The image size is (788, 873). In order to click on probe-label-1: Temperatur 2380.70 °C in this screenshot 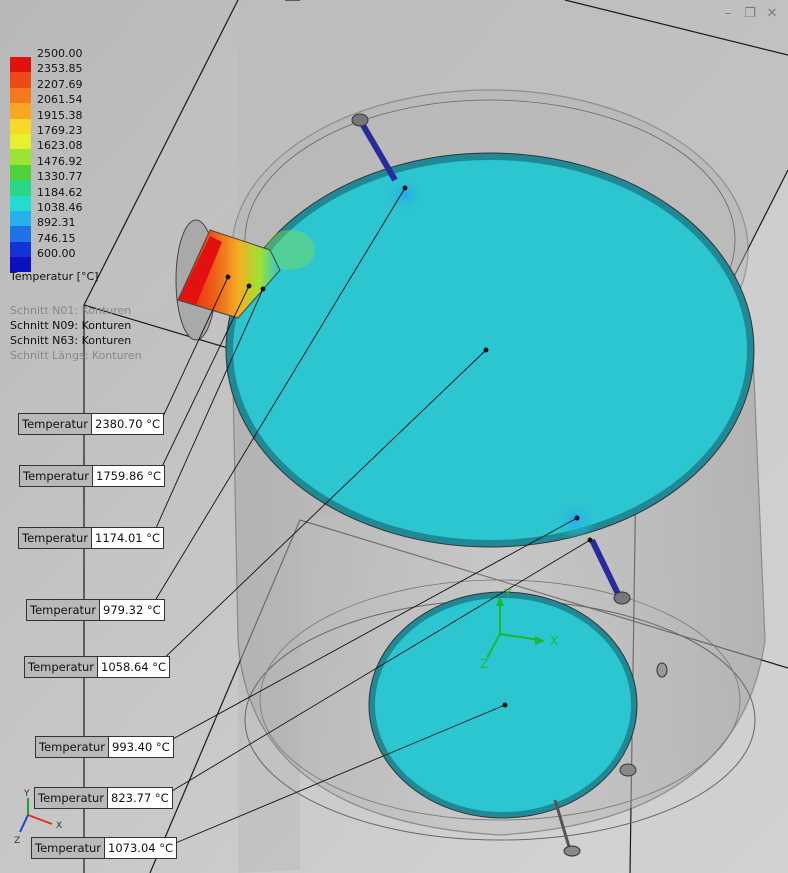, I will do `click(91, 424)`.